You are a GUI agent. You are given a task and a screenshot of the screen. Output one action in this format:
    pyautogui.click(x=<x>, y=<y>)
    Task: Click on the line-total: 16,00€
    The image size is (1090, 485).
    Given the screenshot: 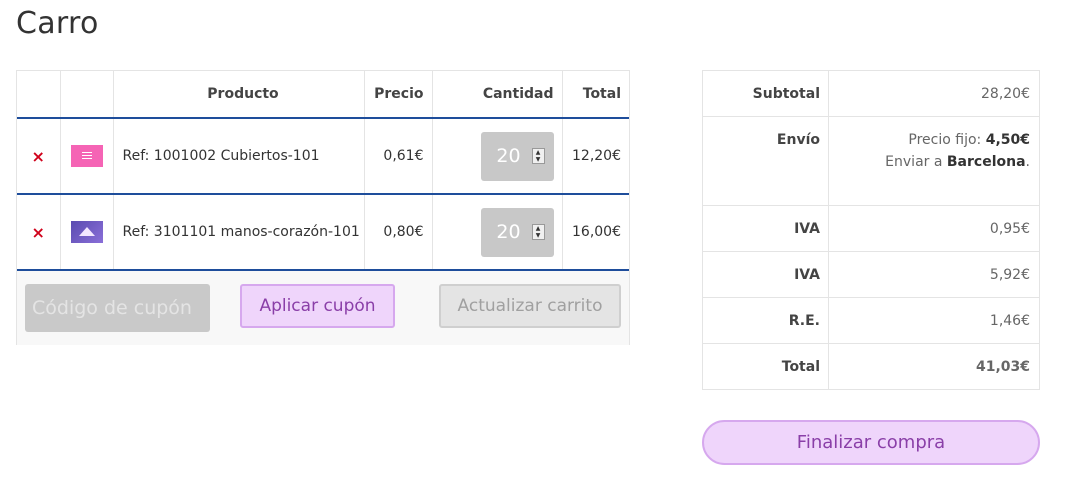 What is the action you would take?
    pyautogui.click(x=595, y=232)
    